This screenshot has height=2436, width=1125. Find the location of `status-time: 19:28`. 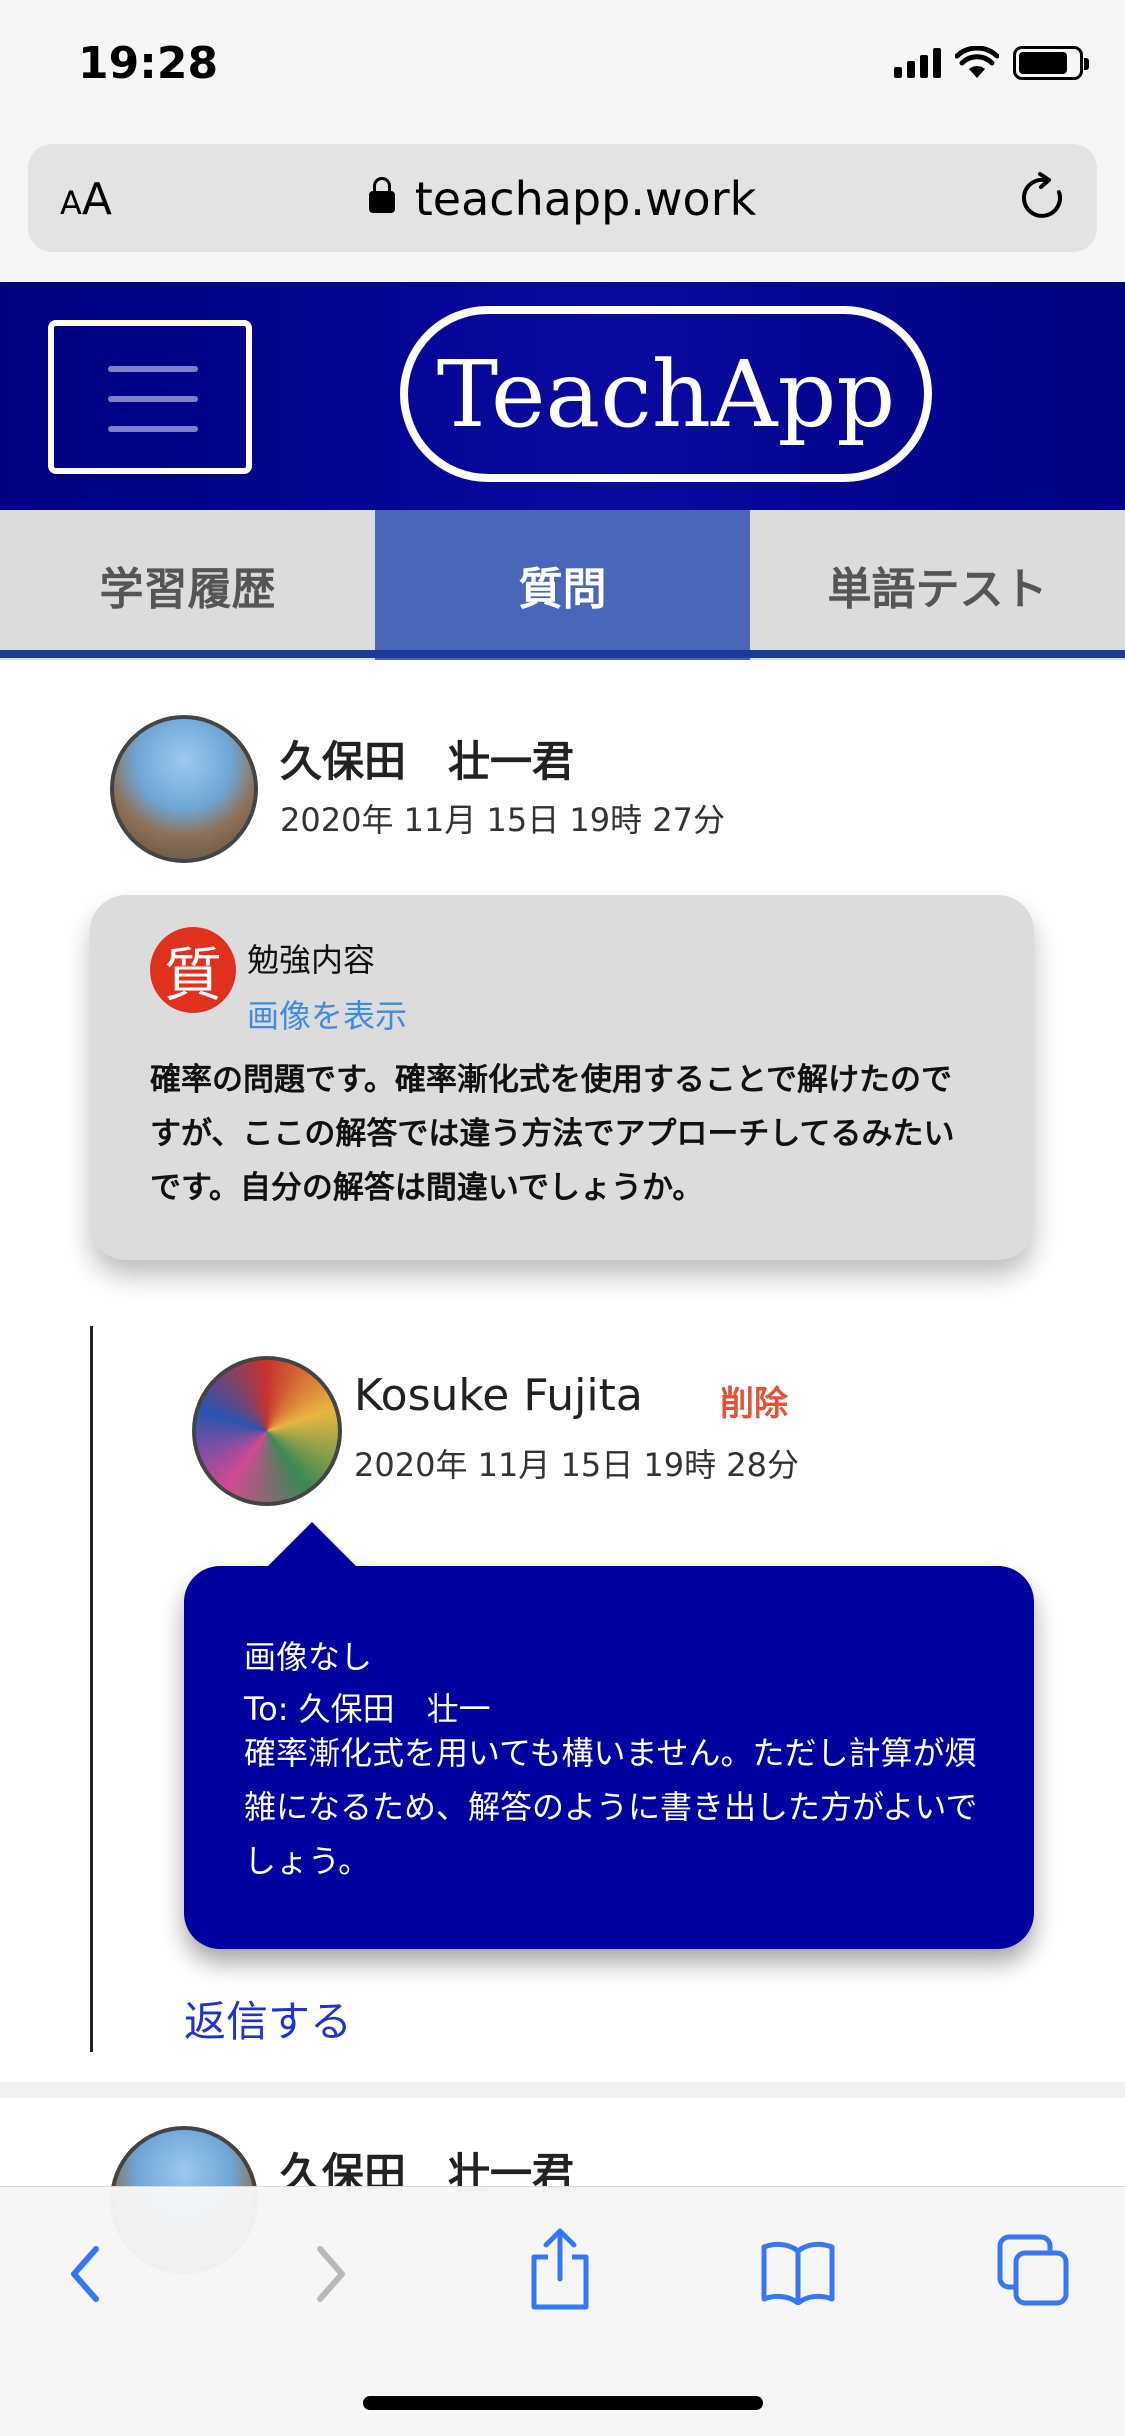

status-time: 19:28 is located at coordinates (148, 63).